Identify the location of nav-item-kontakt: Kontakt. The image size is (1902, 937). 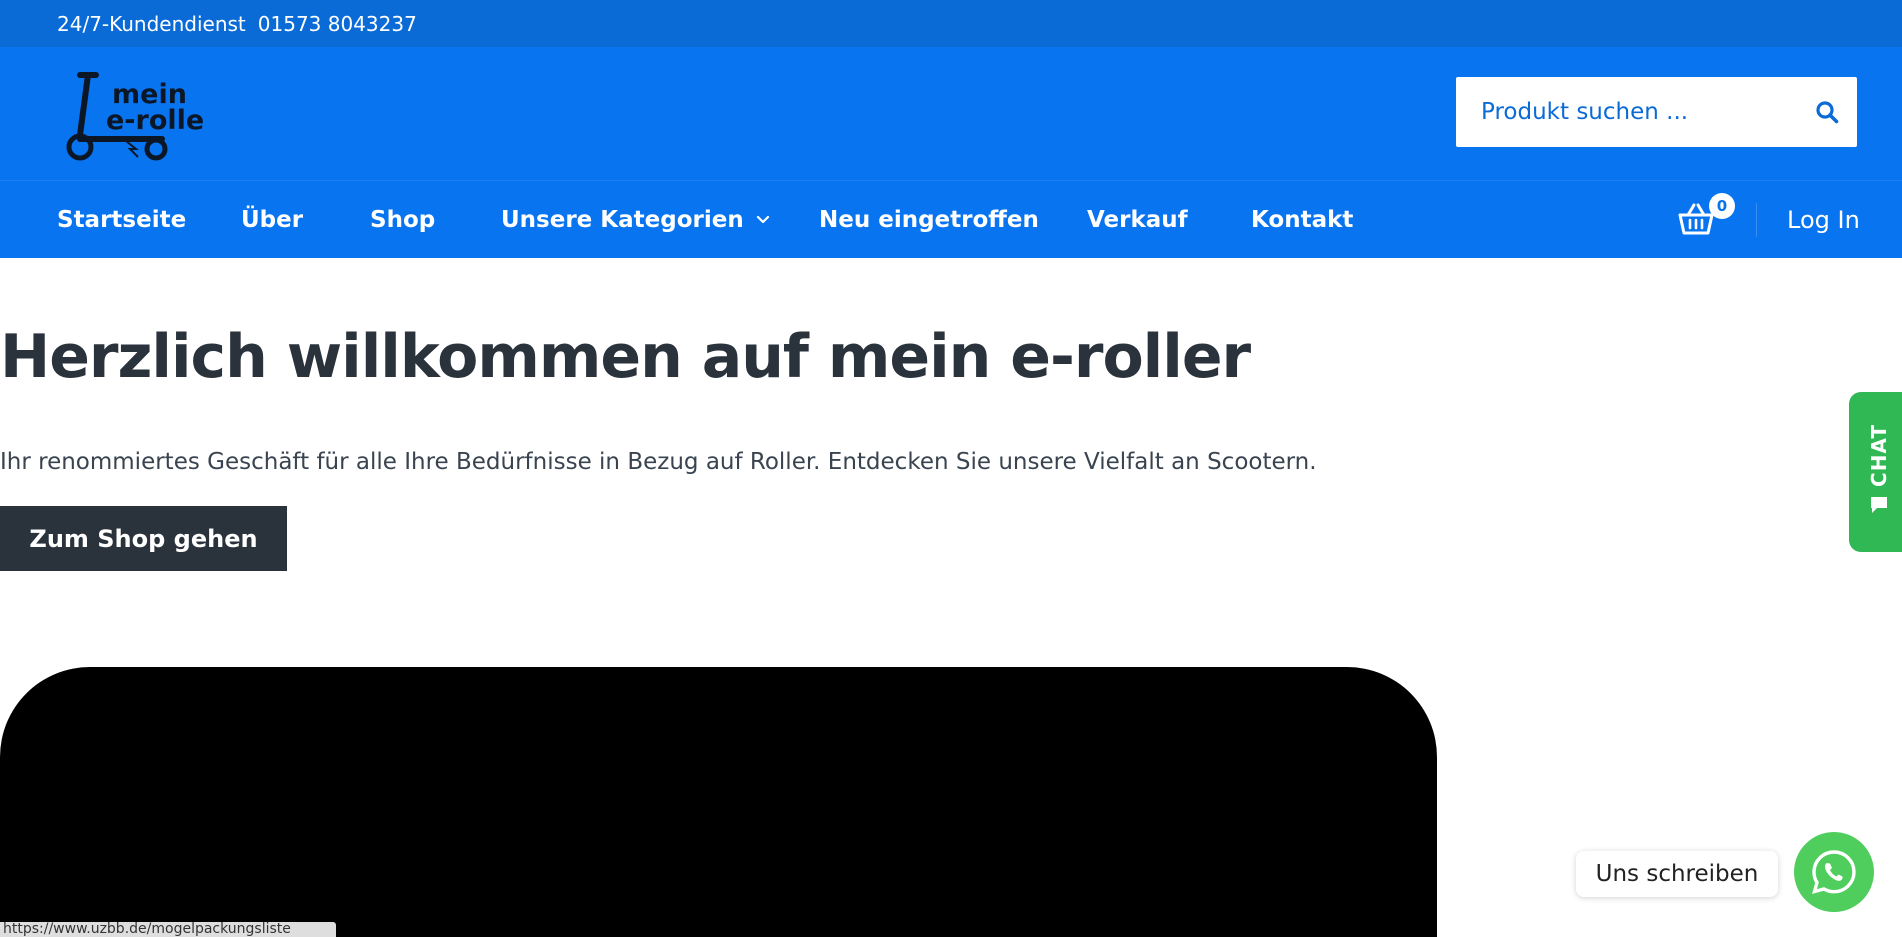
(1302, 220).